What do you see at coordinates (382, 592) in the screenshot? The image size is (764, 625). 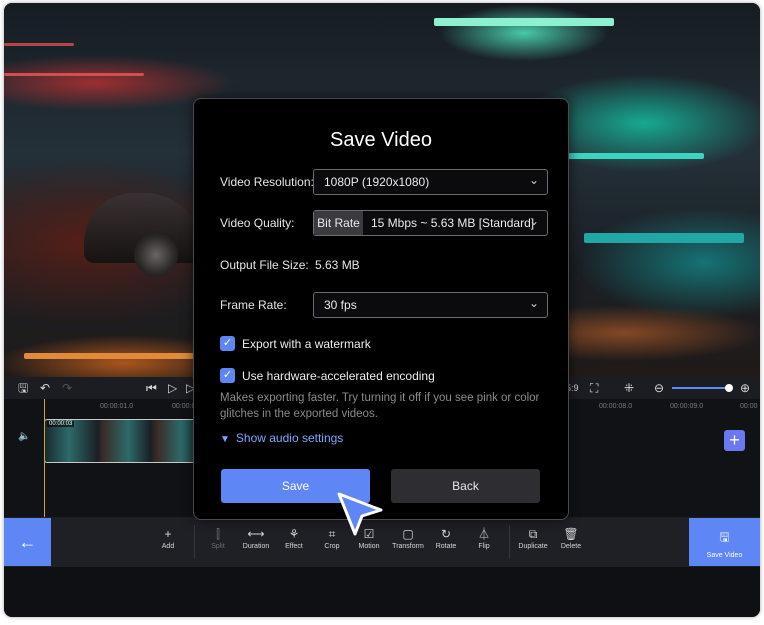 I see `app-footer` at bounding box center [382, 592].